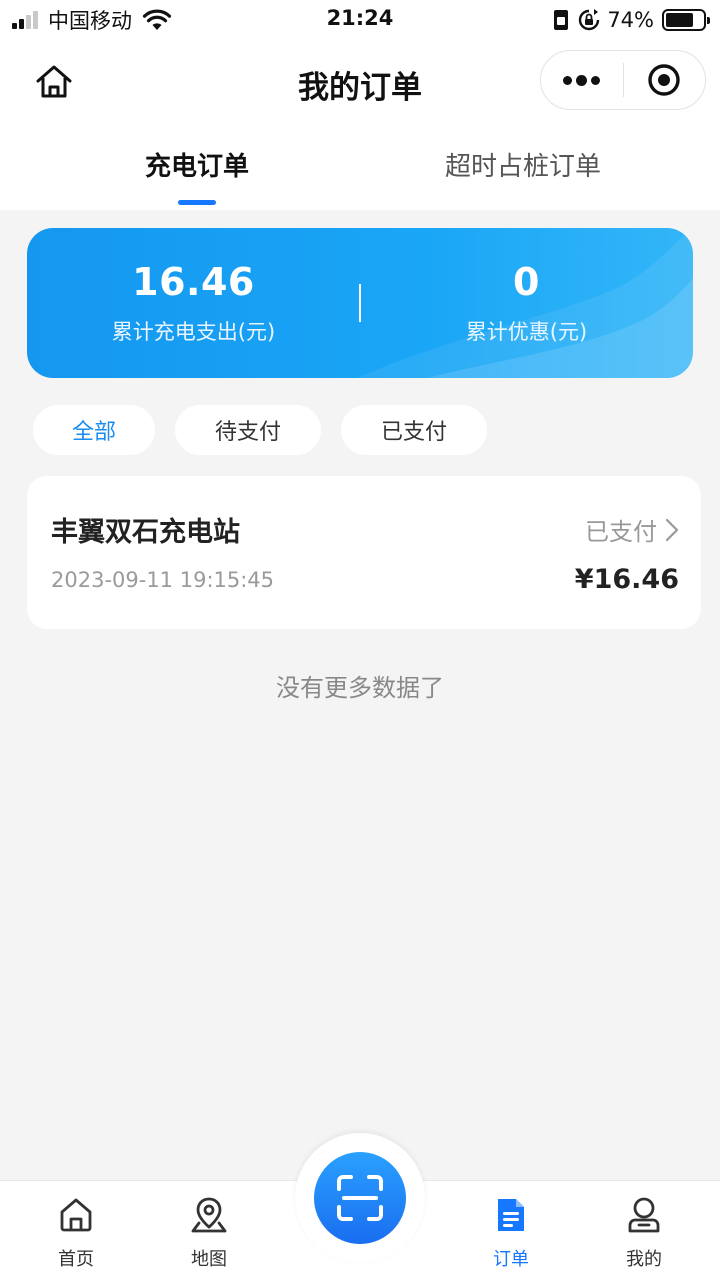 This screenshot has height=1280, width=720. I want to click on bottom-nav-map-label: 地图, so click(209, 1259).